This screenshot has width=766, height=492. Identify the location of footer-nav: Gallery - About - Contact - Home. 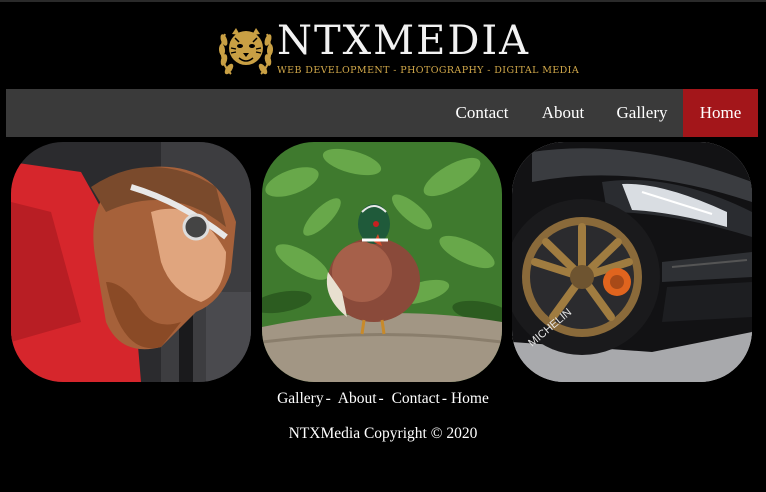
(383, 399).